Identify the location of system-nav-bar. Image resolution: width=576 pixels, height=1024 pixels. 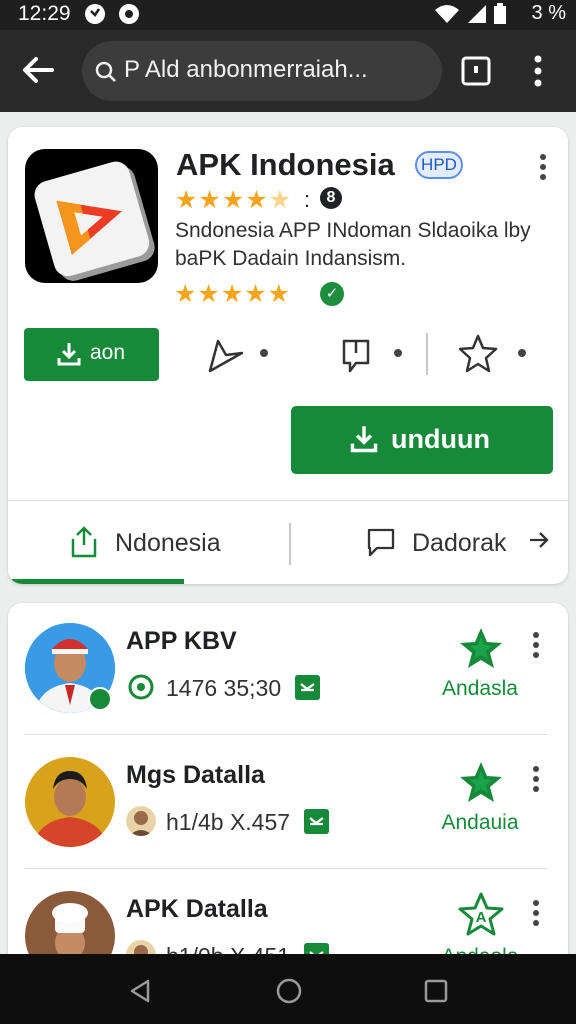
(288, 989).